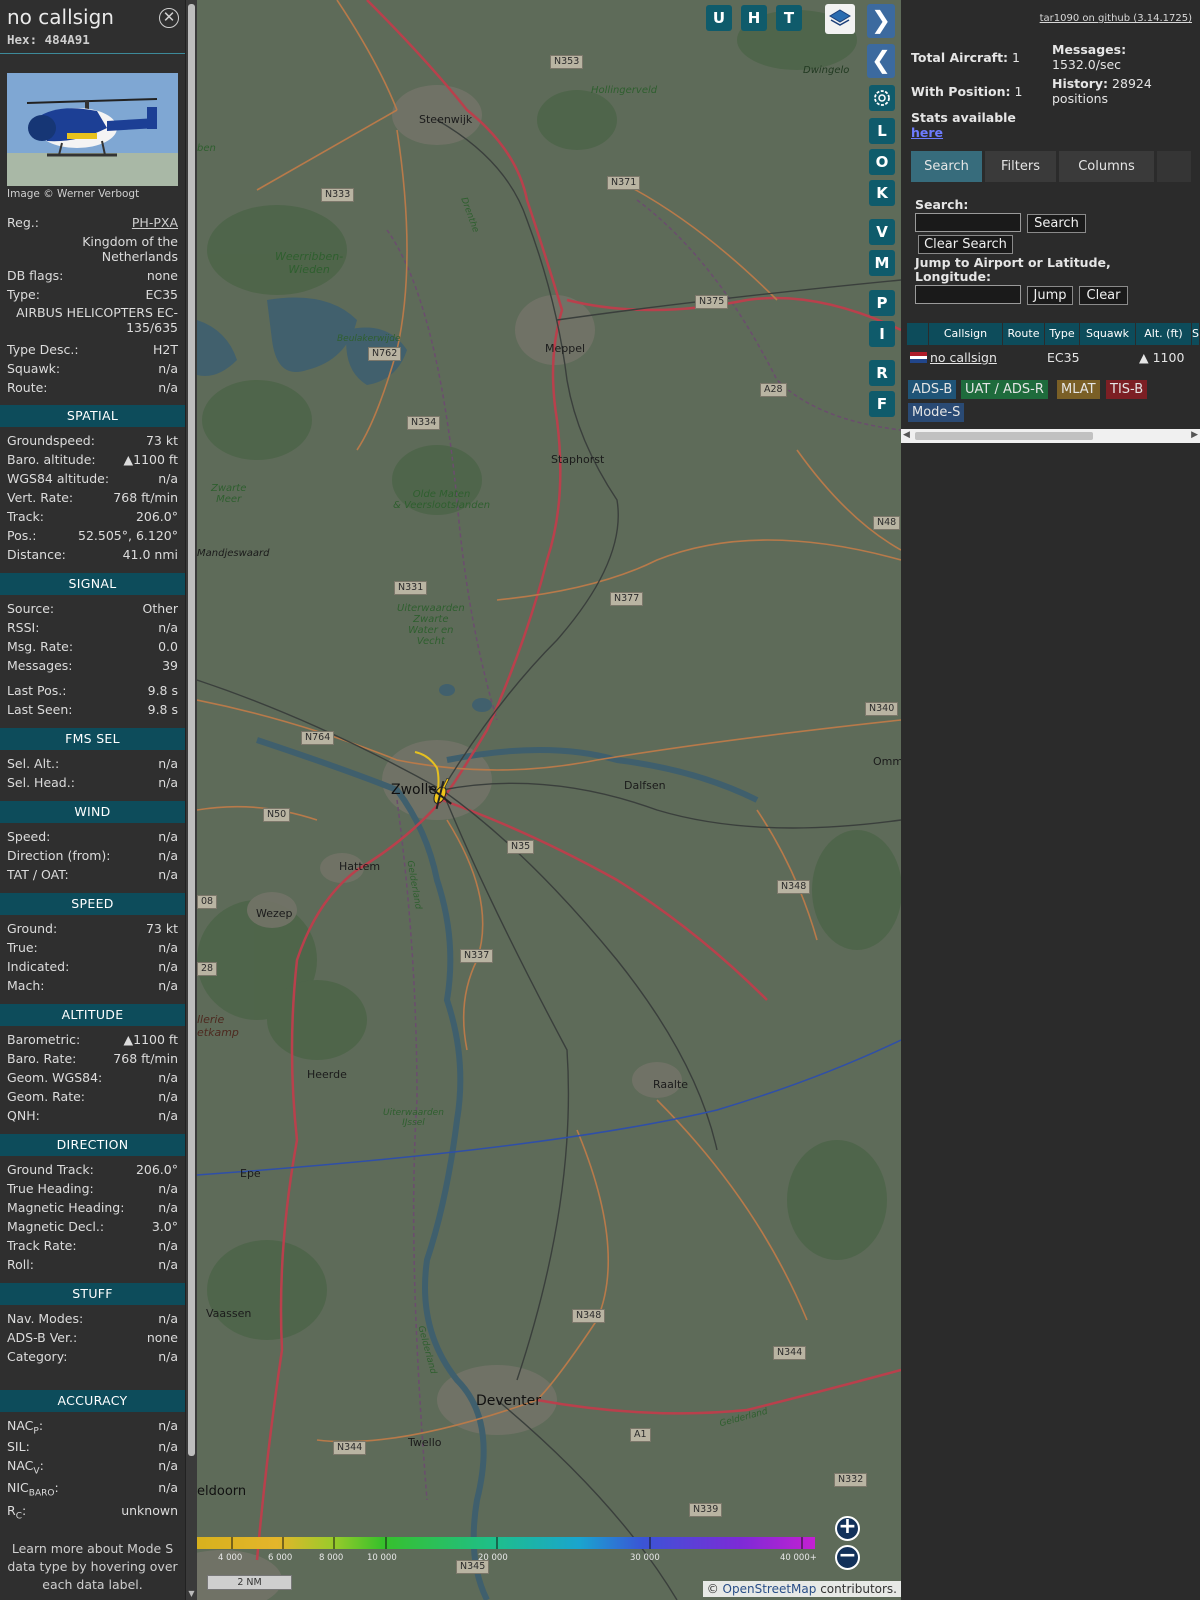  Describe the element at coordinates (92, 1548) in the screenshot. I see `note-line1: Learn more about Mode S` at that location.